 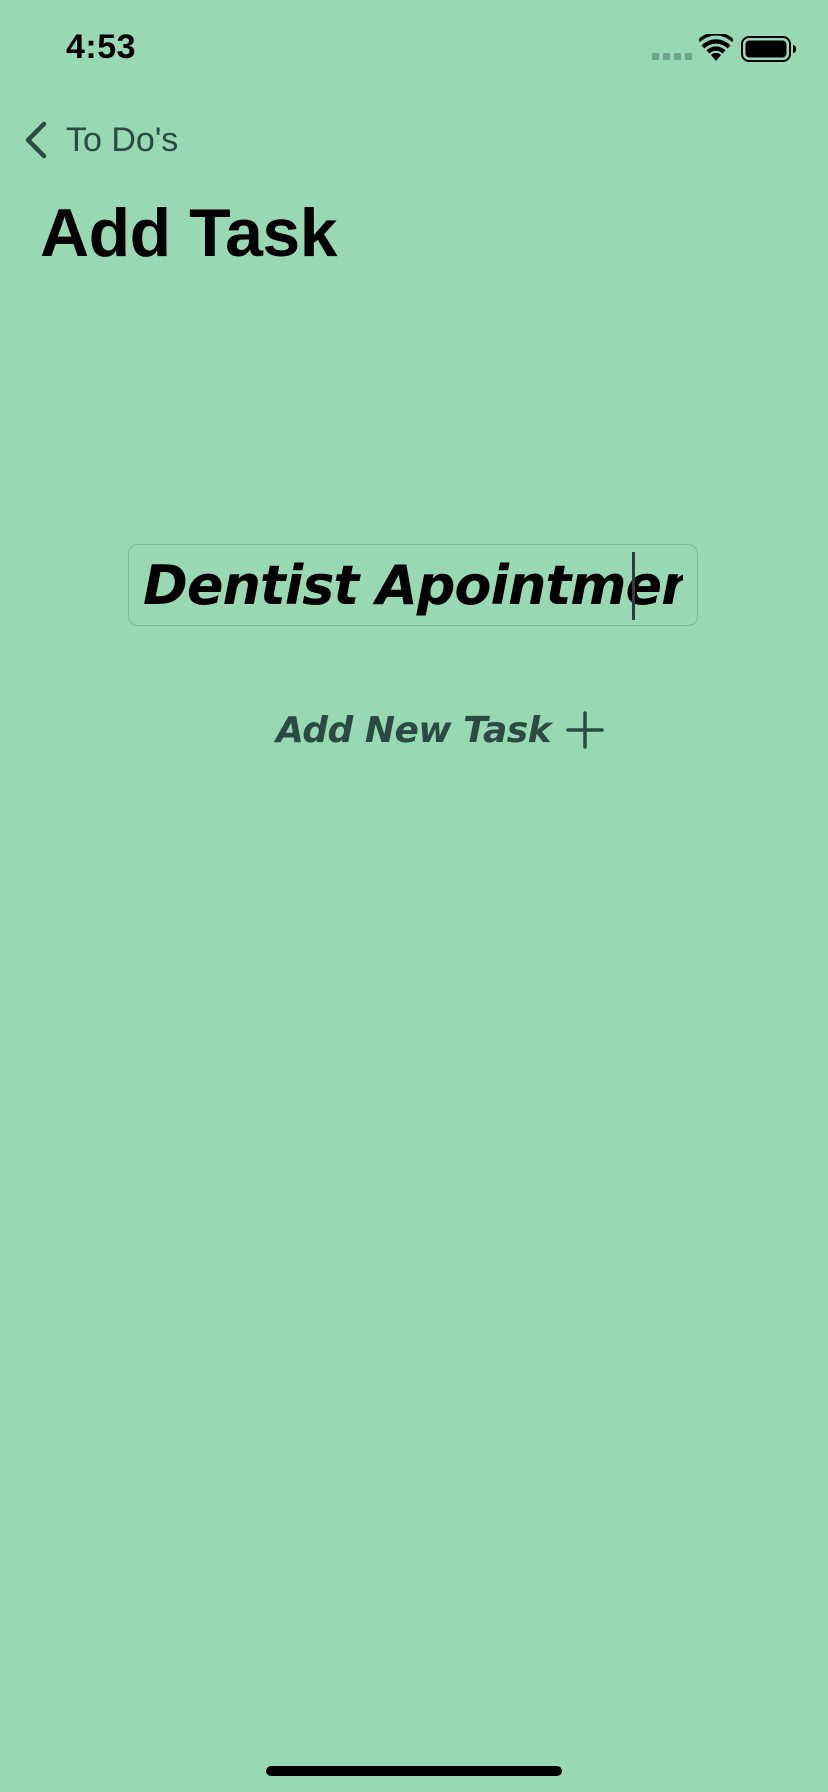 What do you see at coordinates (768, 49) in the screenshot?
I see `battery-icon` at bounding box center [768, 49].